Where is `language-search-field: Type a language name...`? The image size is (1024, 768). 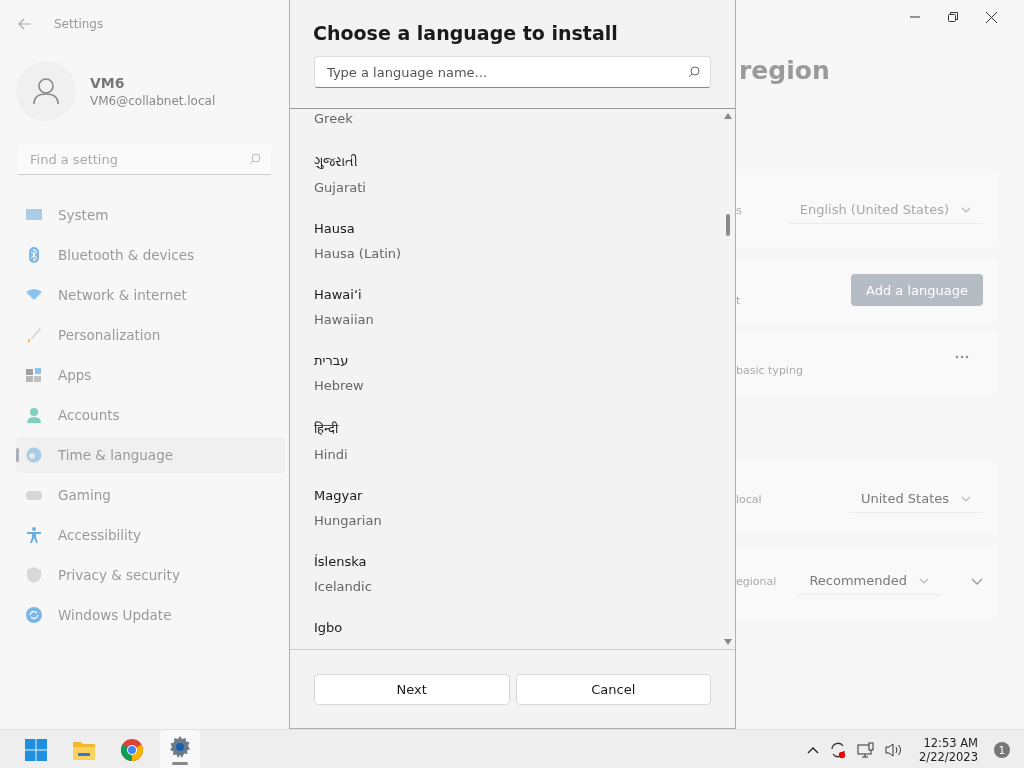 language-search-field: Type a language name... is located at coordinates (506, 72).